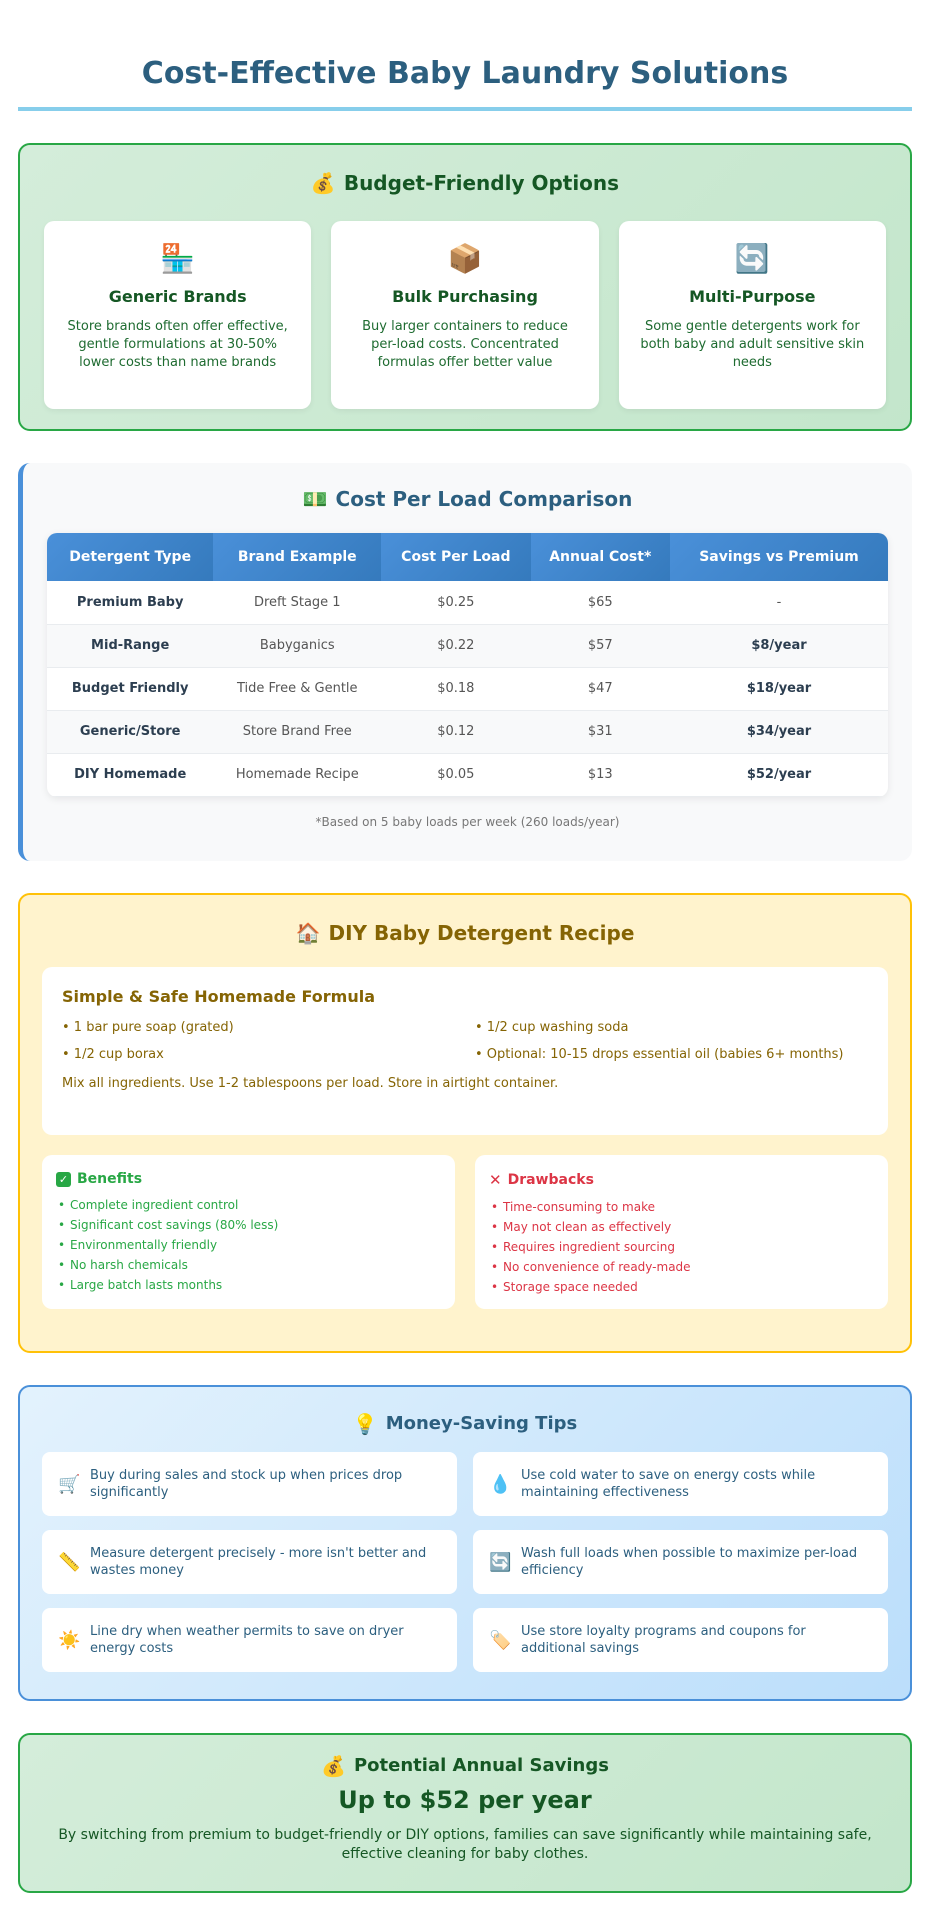 This screenshot has width=930, height=1925. Describe the element at coordinates (681, 1207) in the screenshot. I see `list-item: Time-consuming to make` at that location.